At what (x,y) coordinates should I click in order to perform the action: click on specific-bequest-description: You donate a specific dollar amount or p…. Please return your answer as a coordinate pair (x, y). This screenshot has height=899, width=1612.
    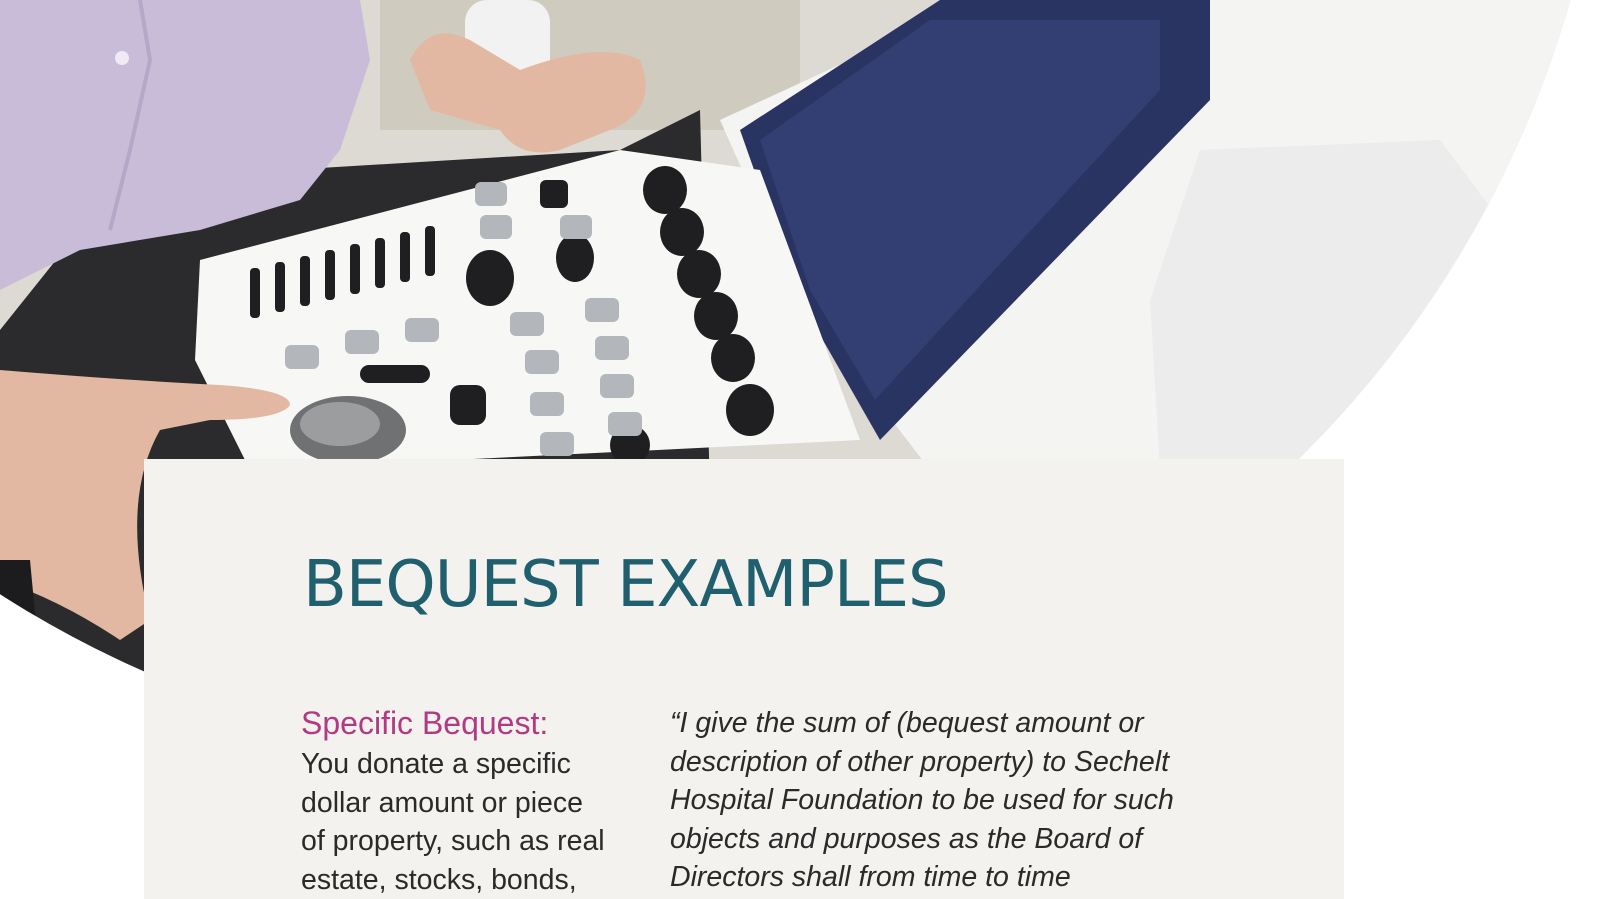
    Looking at the image, I should click on (453, 822).